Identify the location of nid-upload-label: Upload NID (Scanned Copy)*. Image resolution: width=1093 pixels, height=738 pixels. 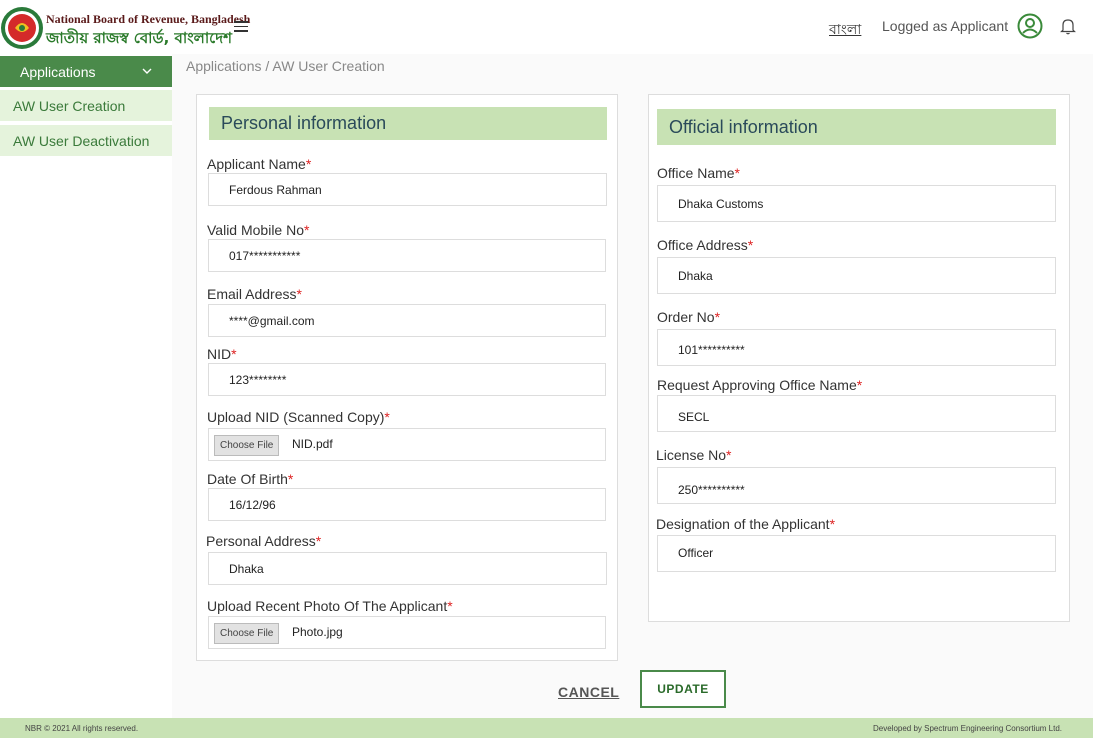
(298, 417).